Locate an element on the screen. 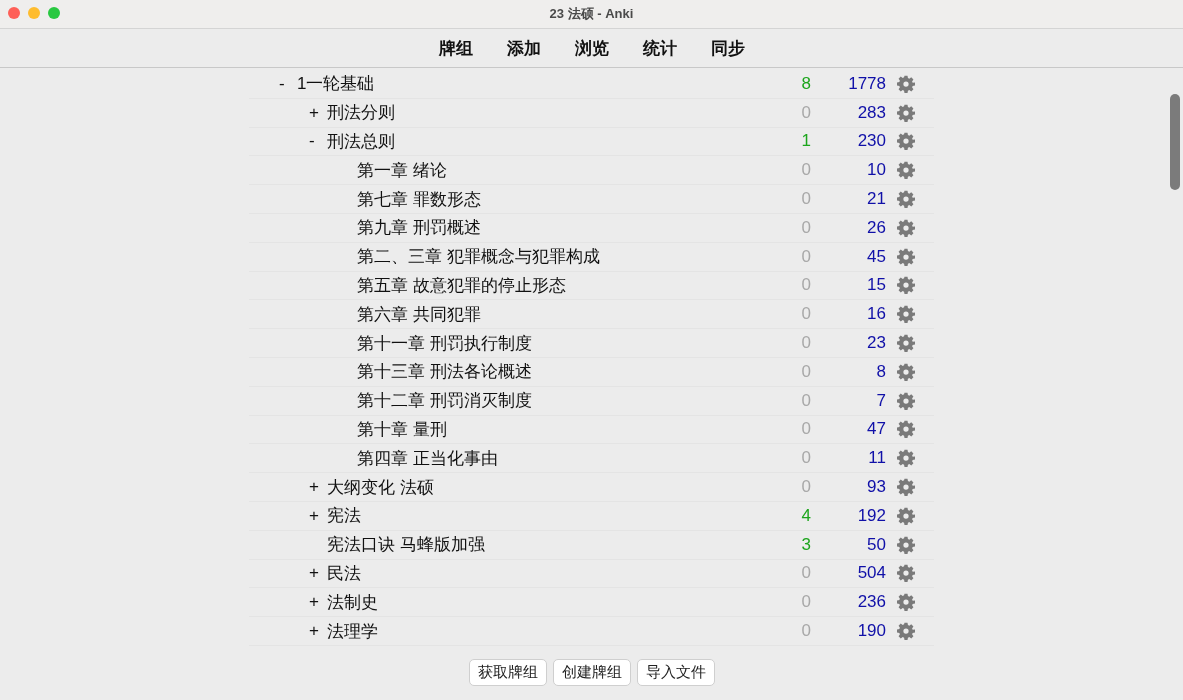 This screenshot has height=700, width=1183. deck-row: 第十一章 刑罚执行制度 0 23 is located at coordinates (591, 343).